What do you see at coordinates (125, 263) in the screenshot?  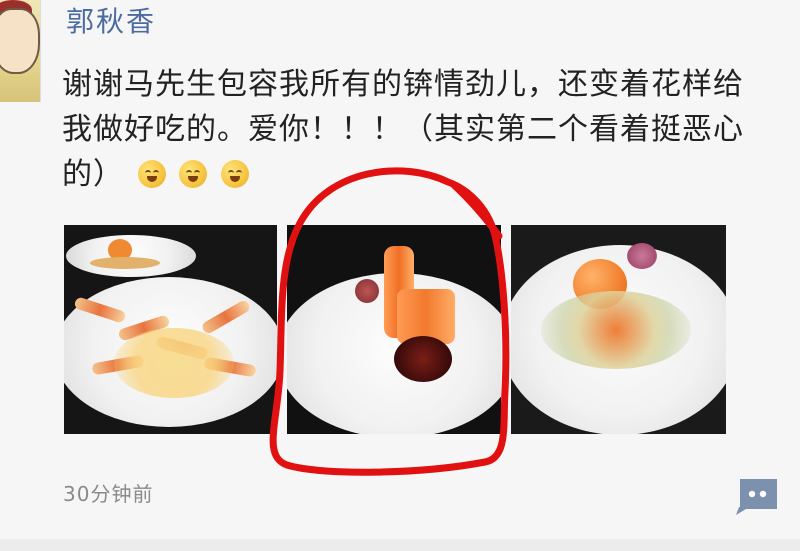 I see `food-base` at bounding box center [125, 263].